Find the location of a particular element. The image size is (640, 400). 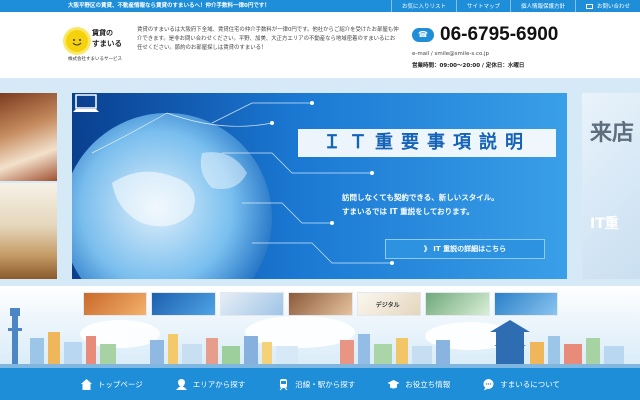

nav-item-label: エリアから探す is located at coordinates (219, 384).